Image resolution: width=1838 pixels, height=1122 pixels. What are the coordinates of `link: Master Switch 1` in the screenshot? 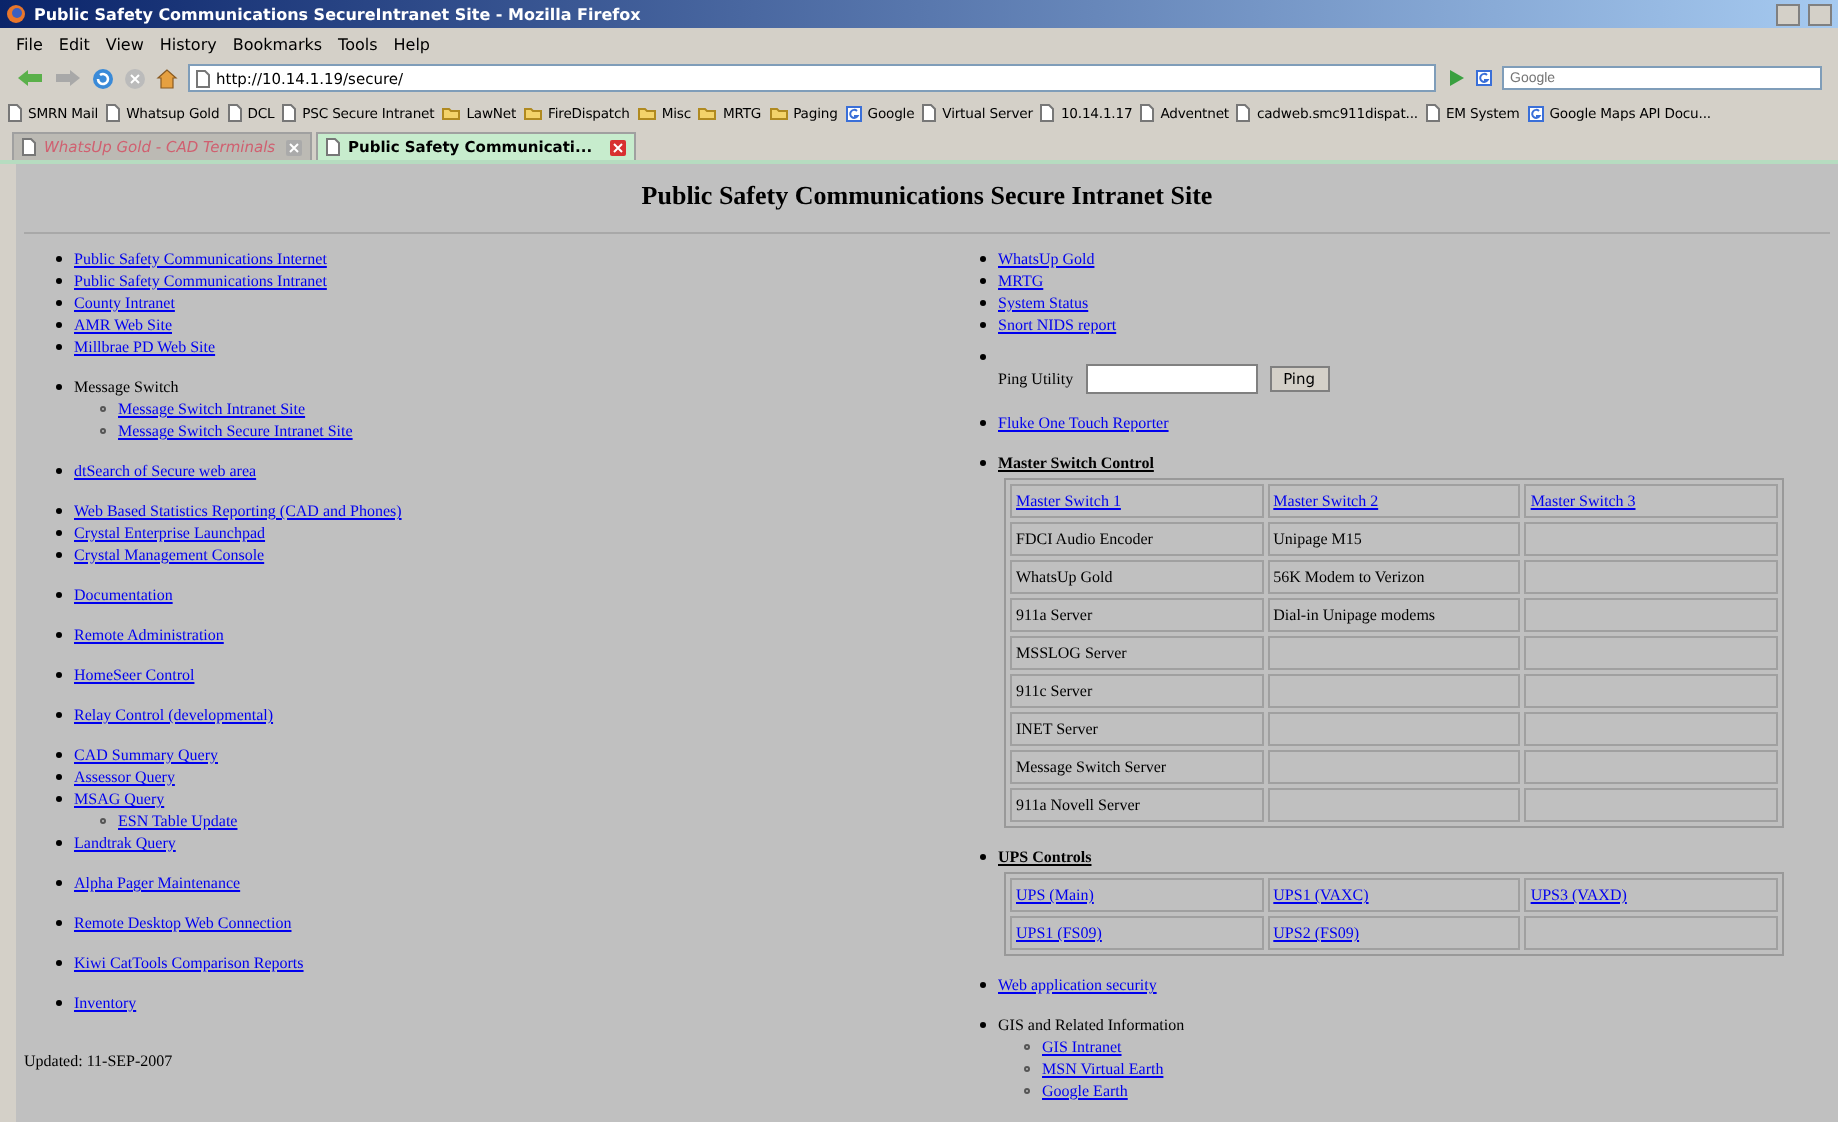 It's located at (1068, 501).